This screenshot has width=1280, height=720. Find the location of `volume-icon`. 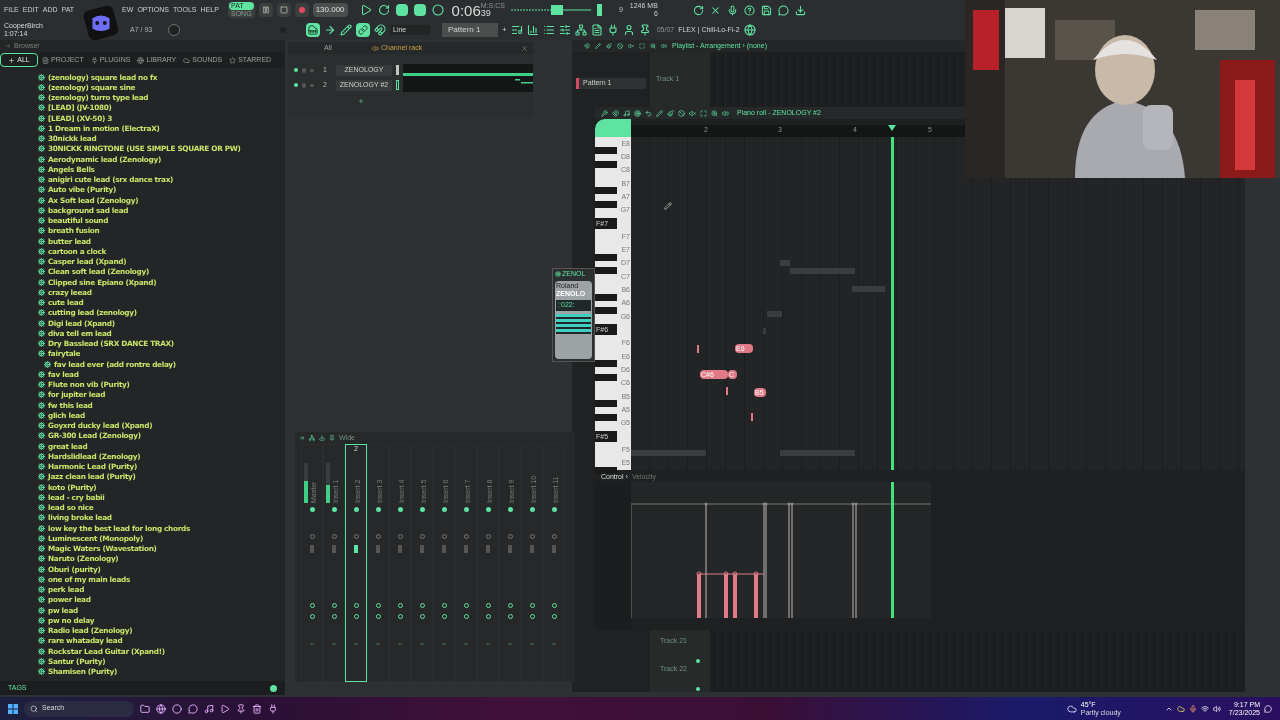

volume-icon is located at coordinates (1216, 708).